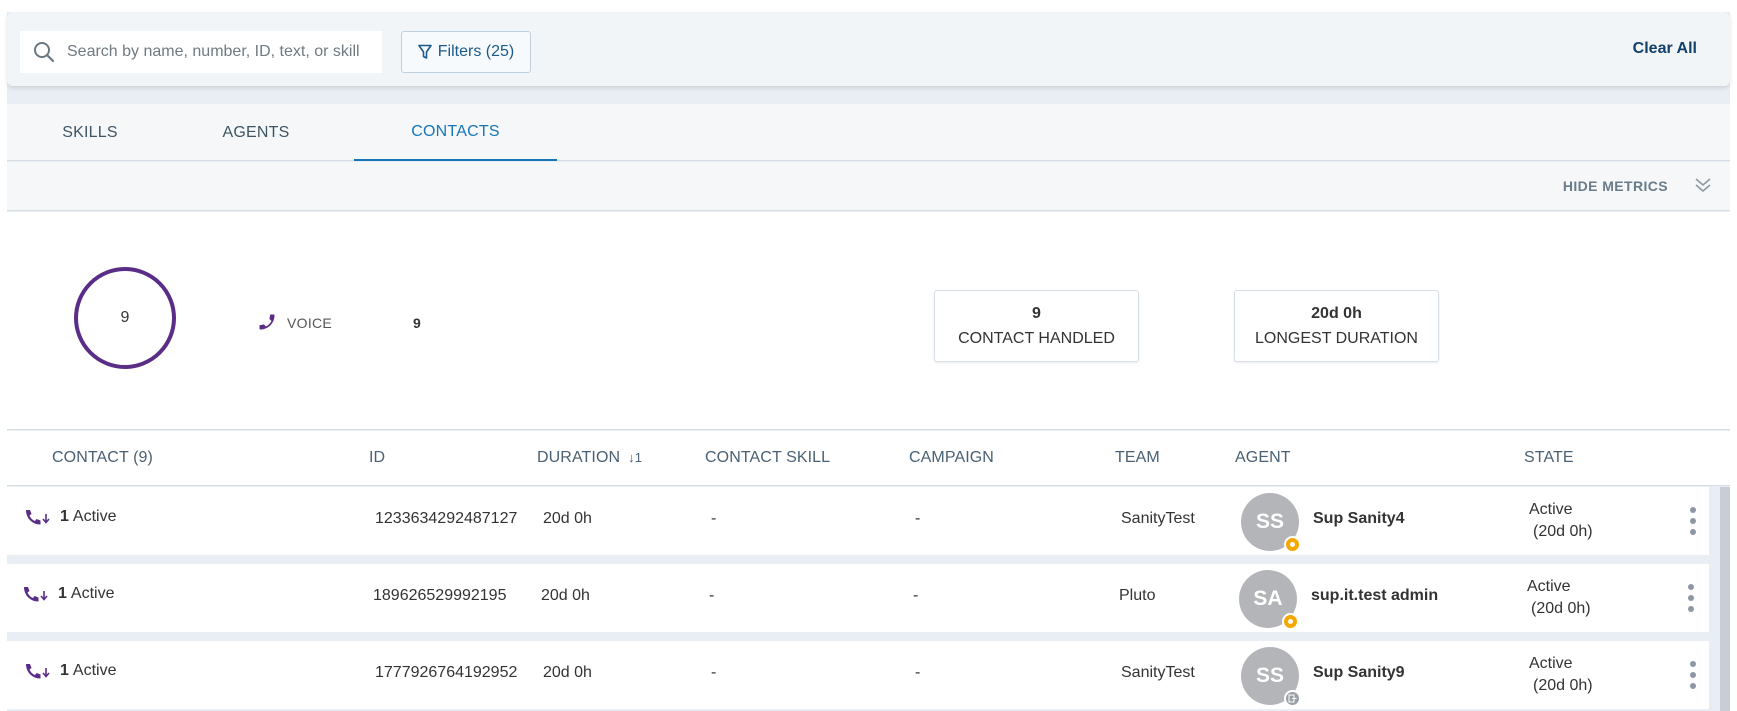 The image size is (1737, 711). Describe the element at coordinates (868, 49) in the screenshot. I see `filter-bar: Filters (25) Clear All` at that location.